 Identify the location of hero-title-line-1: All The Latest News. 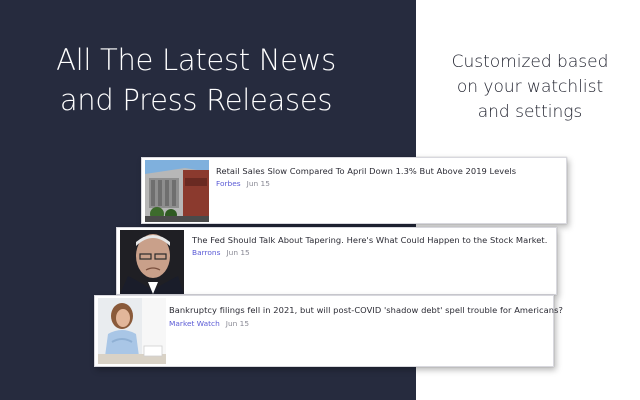
(196, 60).